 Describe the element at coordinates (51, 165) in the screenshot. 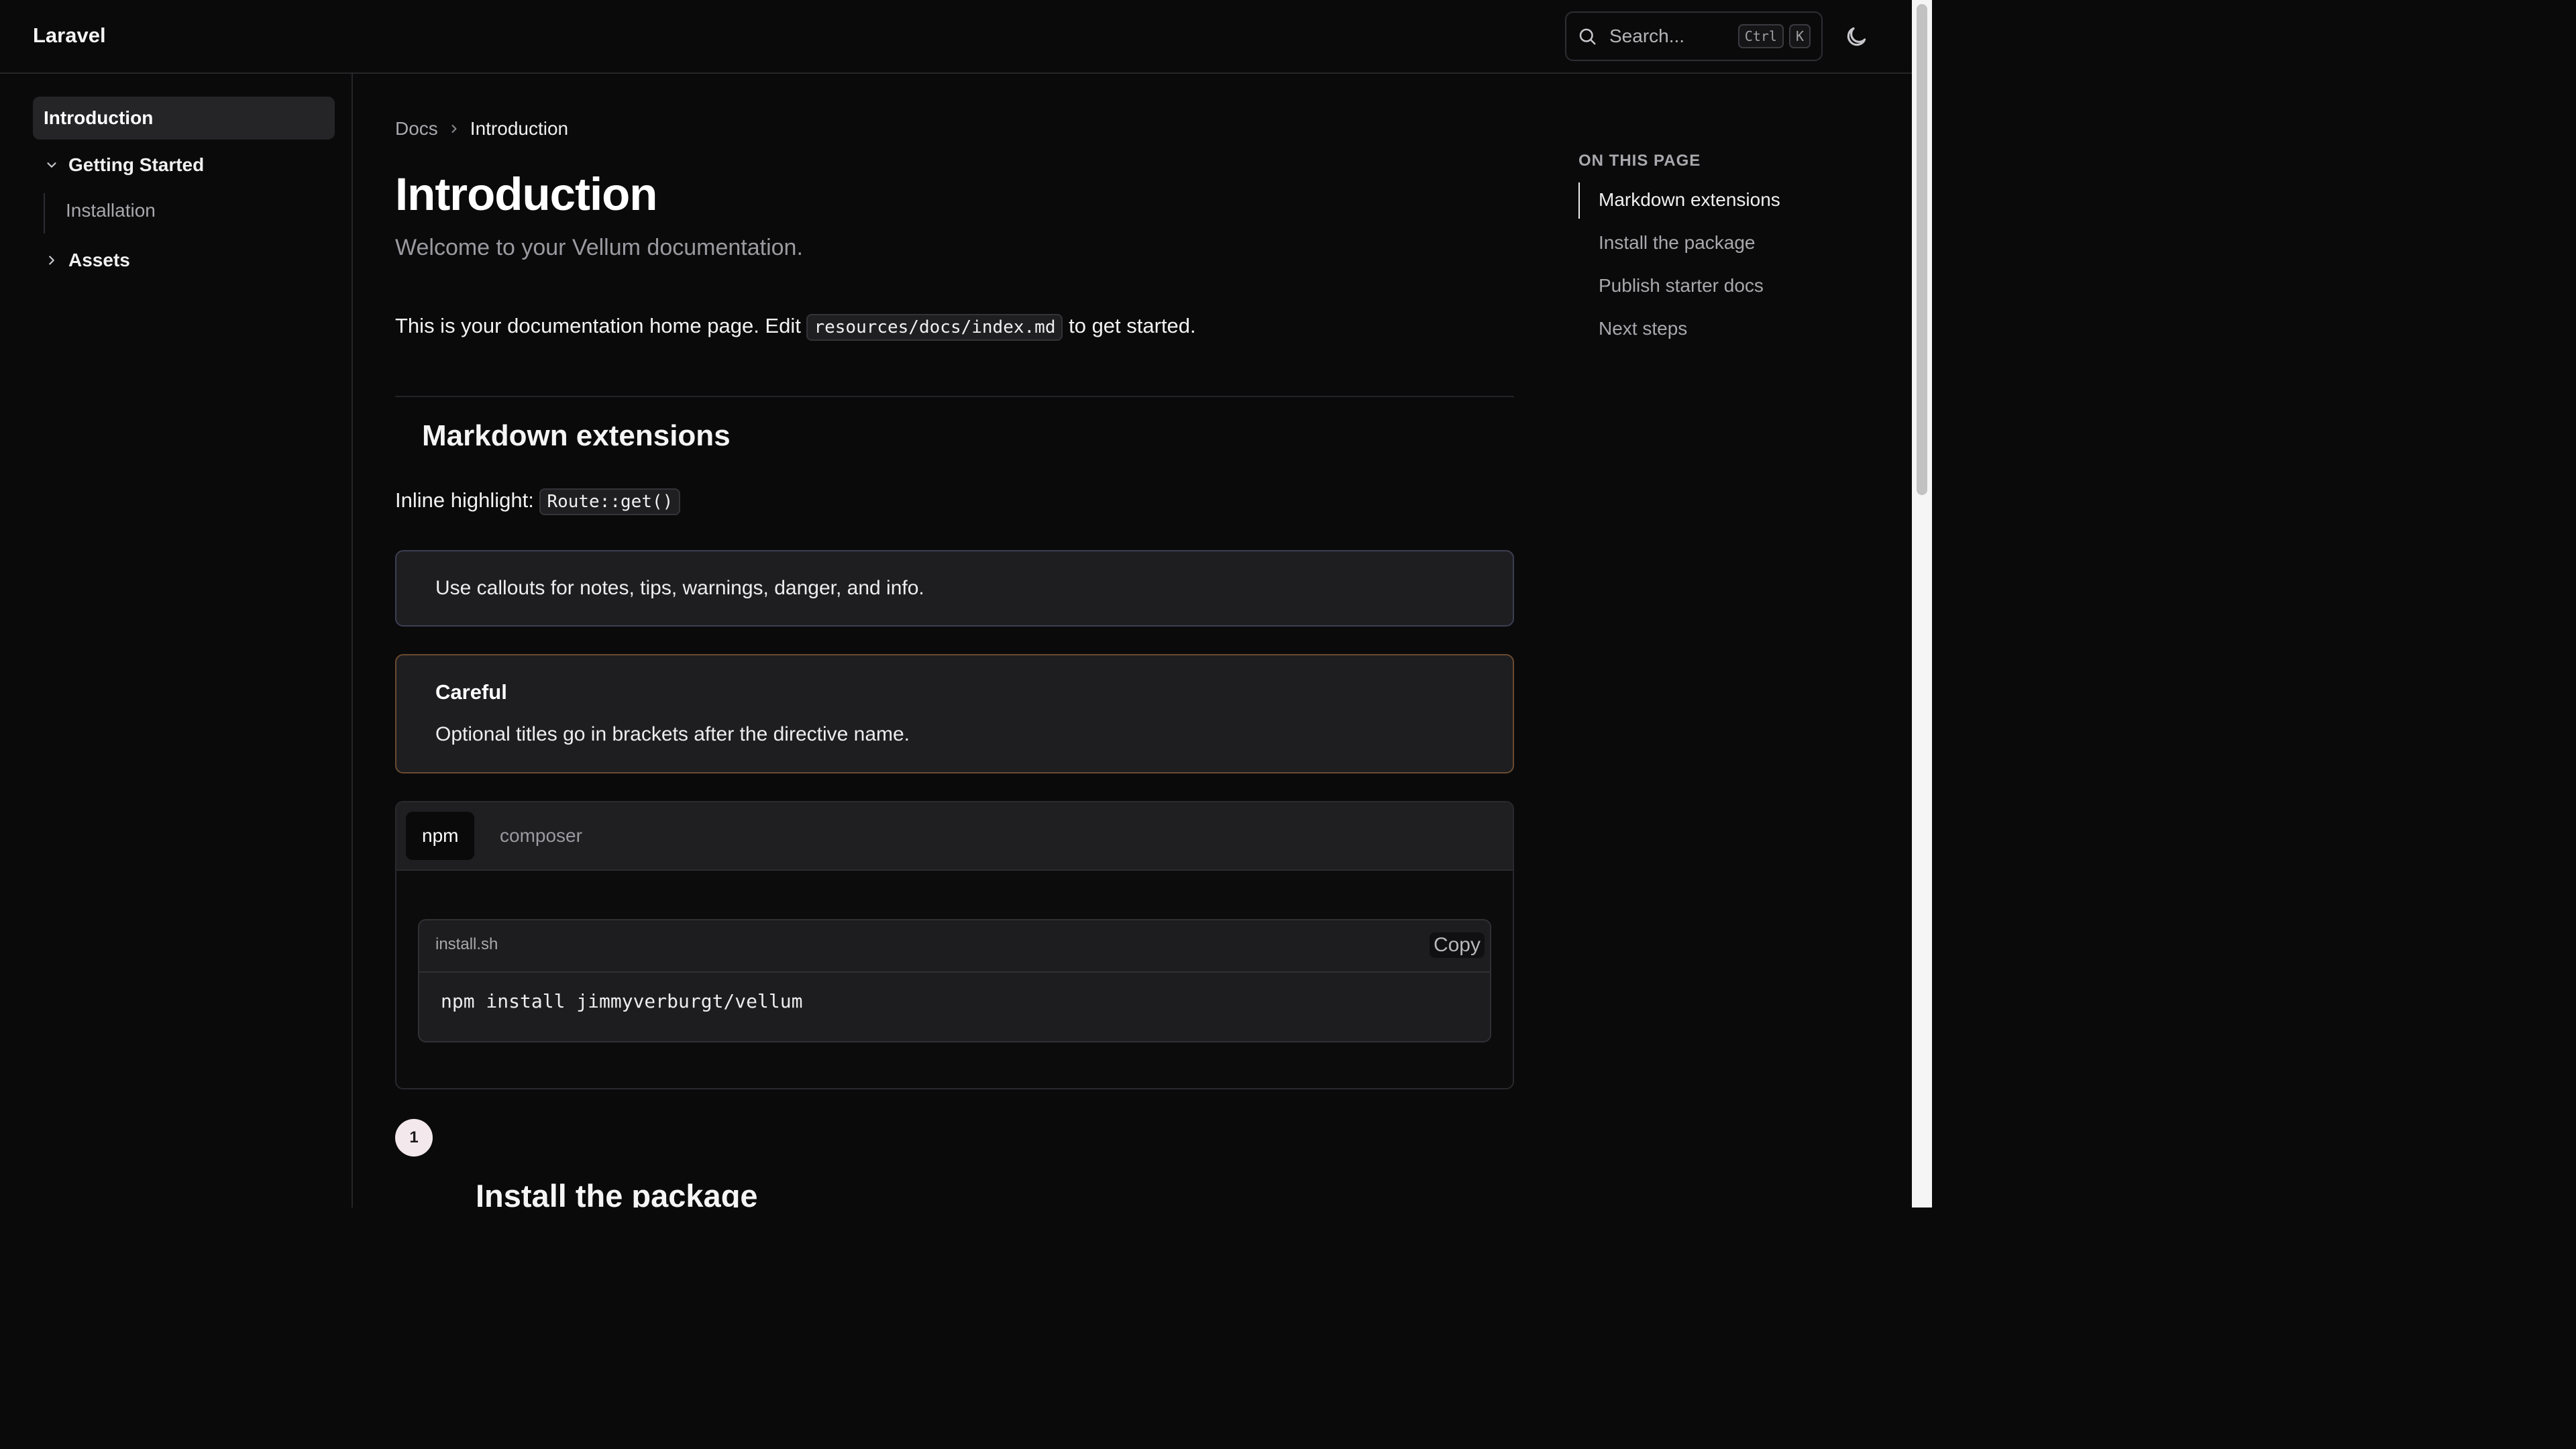

I see `chevron-down-icon` at that location.